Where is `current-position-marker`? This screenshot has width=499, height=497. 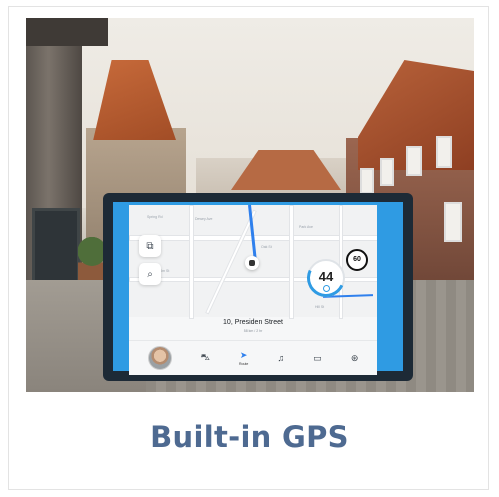 current-position-marker is located at coordinates (252, 263).